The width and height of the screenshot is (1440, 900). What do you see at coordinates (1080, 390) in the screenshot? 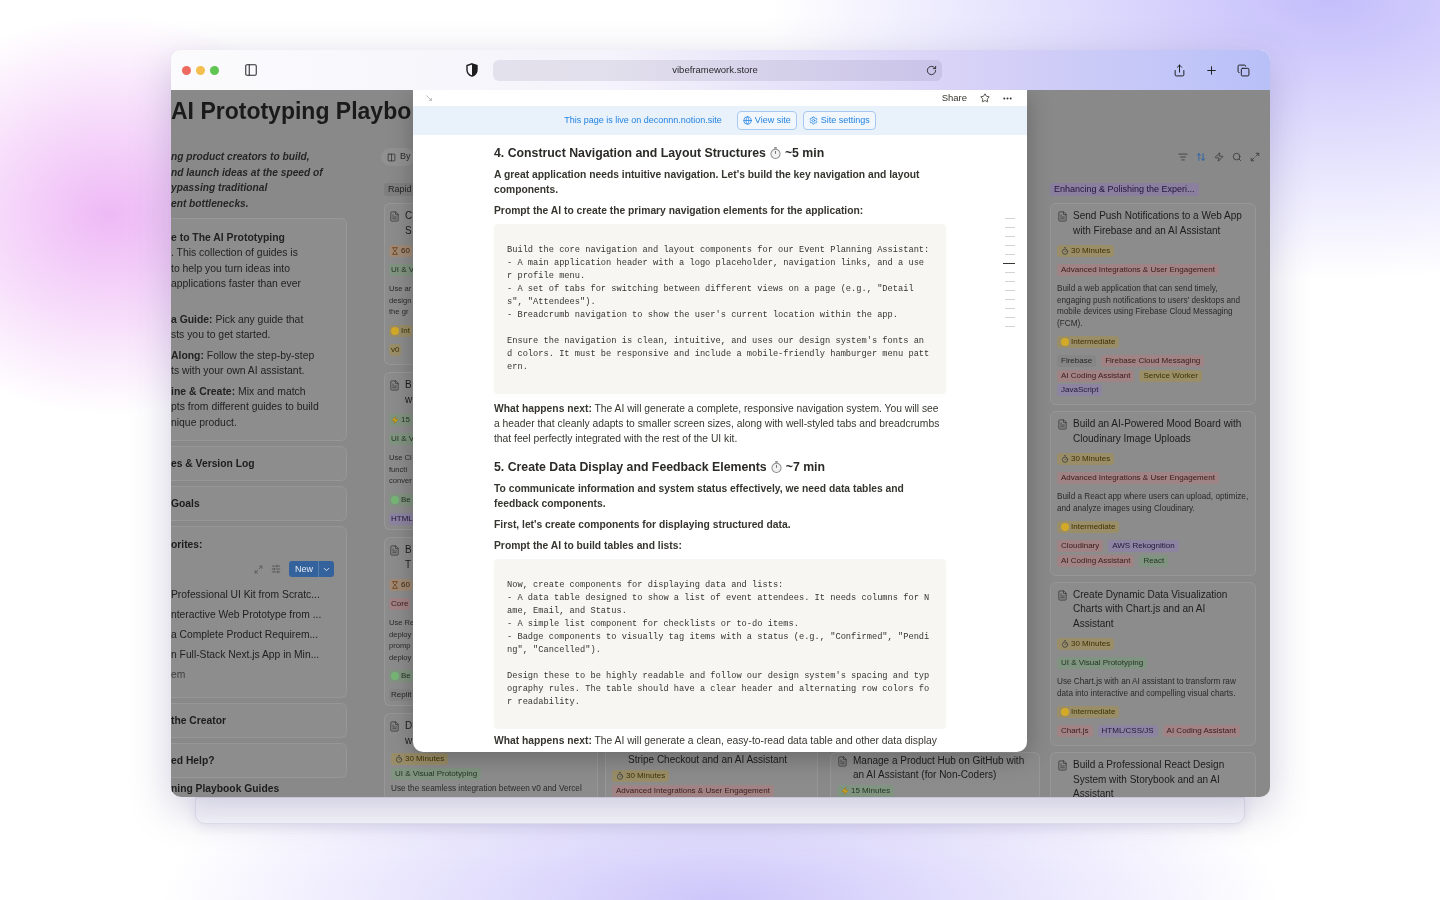
I see `tag: JavaScript` at bounding box center [1080, 390].